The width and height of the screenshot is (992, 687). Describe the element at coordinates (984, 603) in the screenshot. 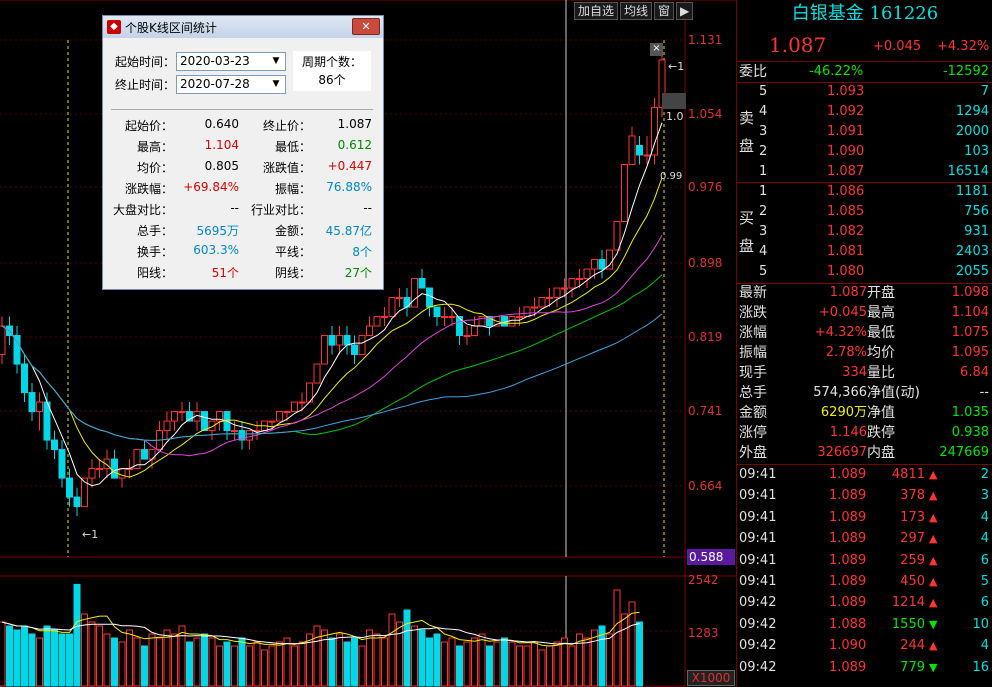

I see `tick-count: 6` at that location.